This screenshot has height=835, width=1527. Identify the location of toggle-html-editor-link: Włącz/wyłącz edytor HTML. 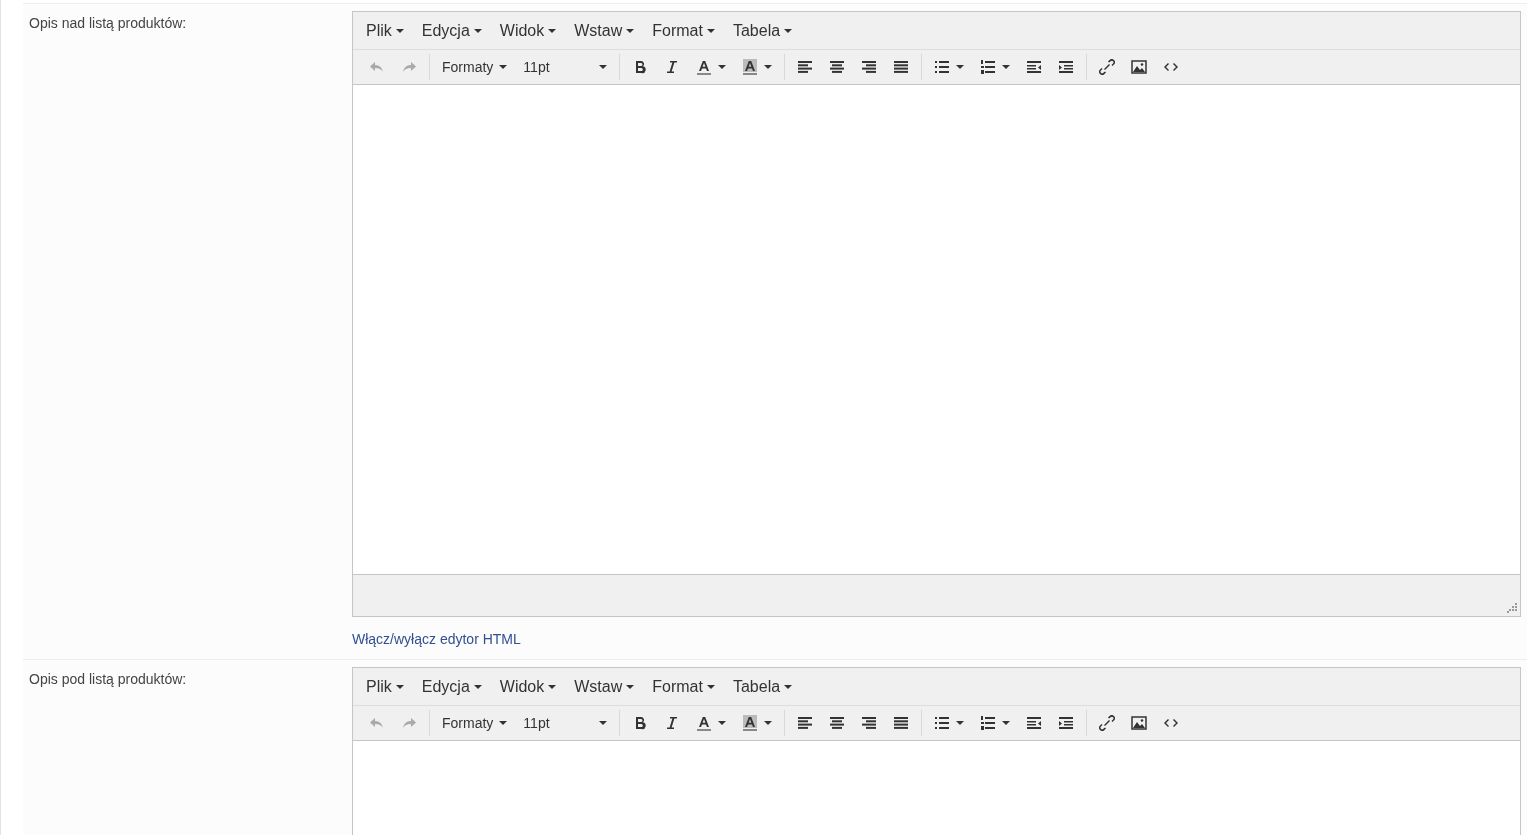
(436, 639).